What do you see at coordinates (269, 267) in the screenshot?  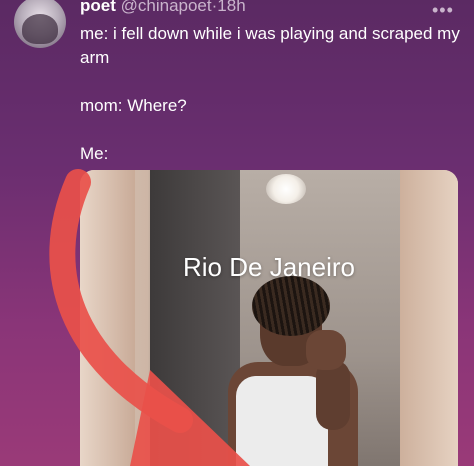 I see `media-overlay-text: Rio De Janeiro` at bounding box center [269, 267].